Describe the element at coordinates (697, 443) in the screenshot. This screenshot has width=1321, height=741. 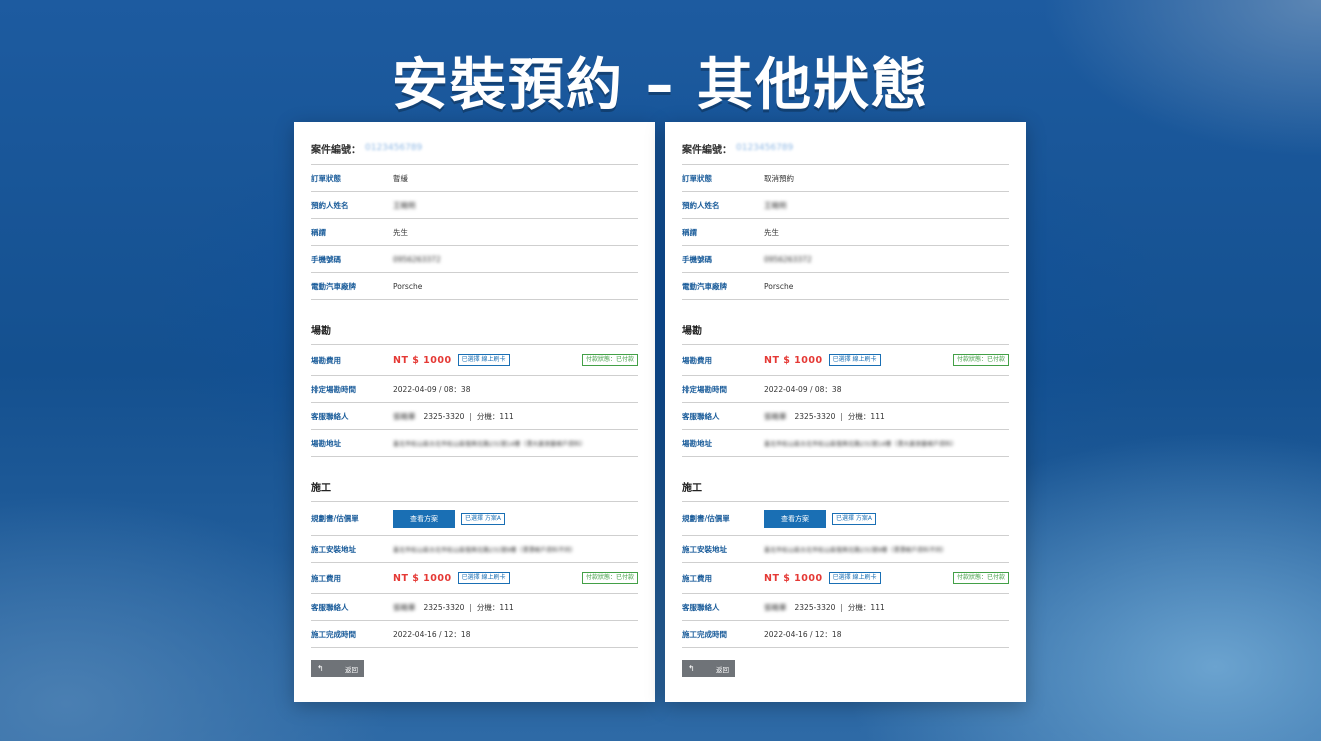
I see `survey-address-label: 場勘地址` at that location.